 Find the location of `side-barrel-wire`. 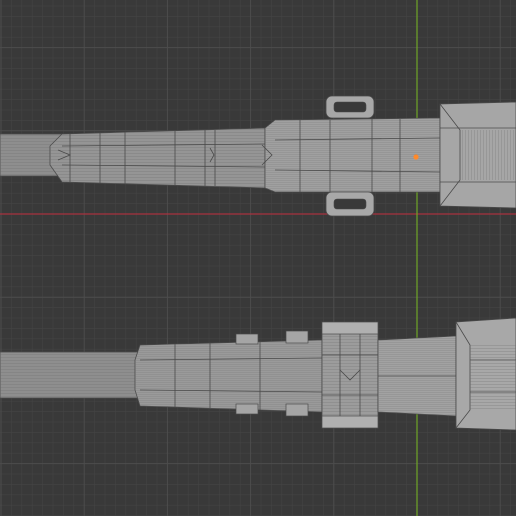

side-barrel-wire is located at coordinates (70, 375).